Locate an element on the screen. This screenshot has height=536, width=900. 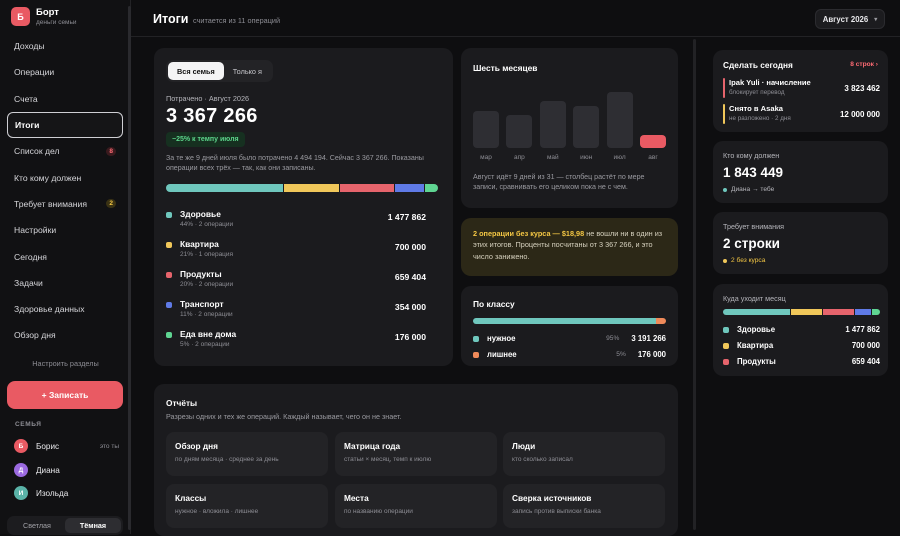
category-name: Продукты is located at coordinates (201, 274).